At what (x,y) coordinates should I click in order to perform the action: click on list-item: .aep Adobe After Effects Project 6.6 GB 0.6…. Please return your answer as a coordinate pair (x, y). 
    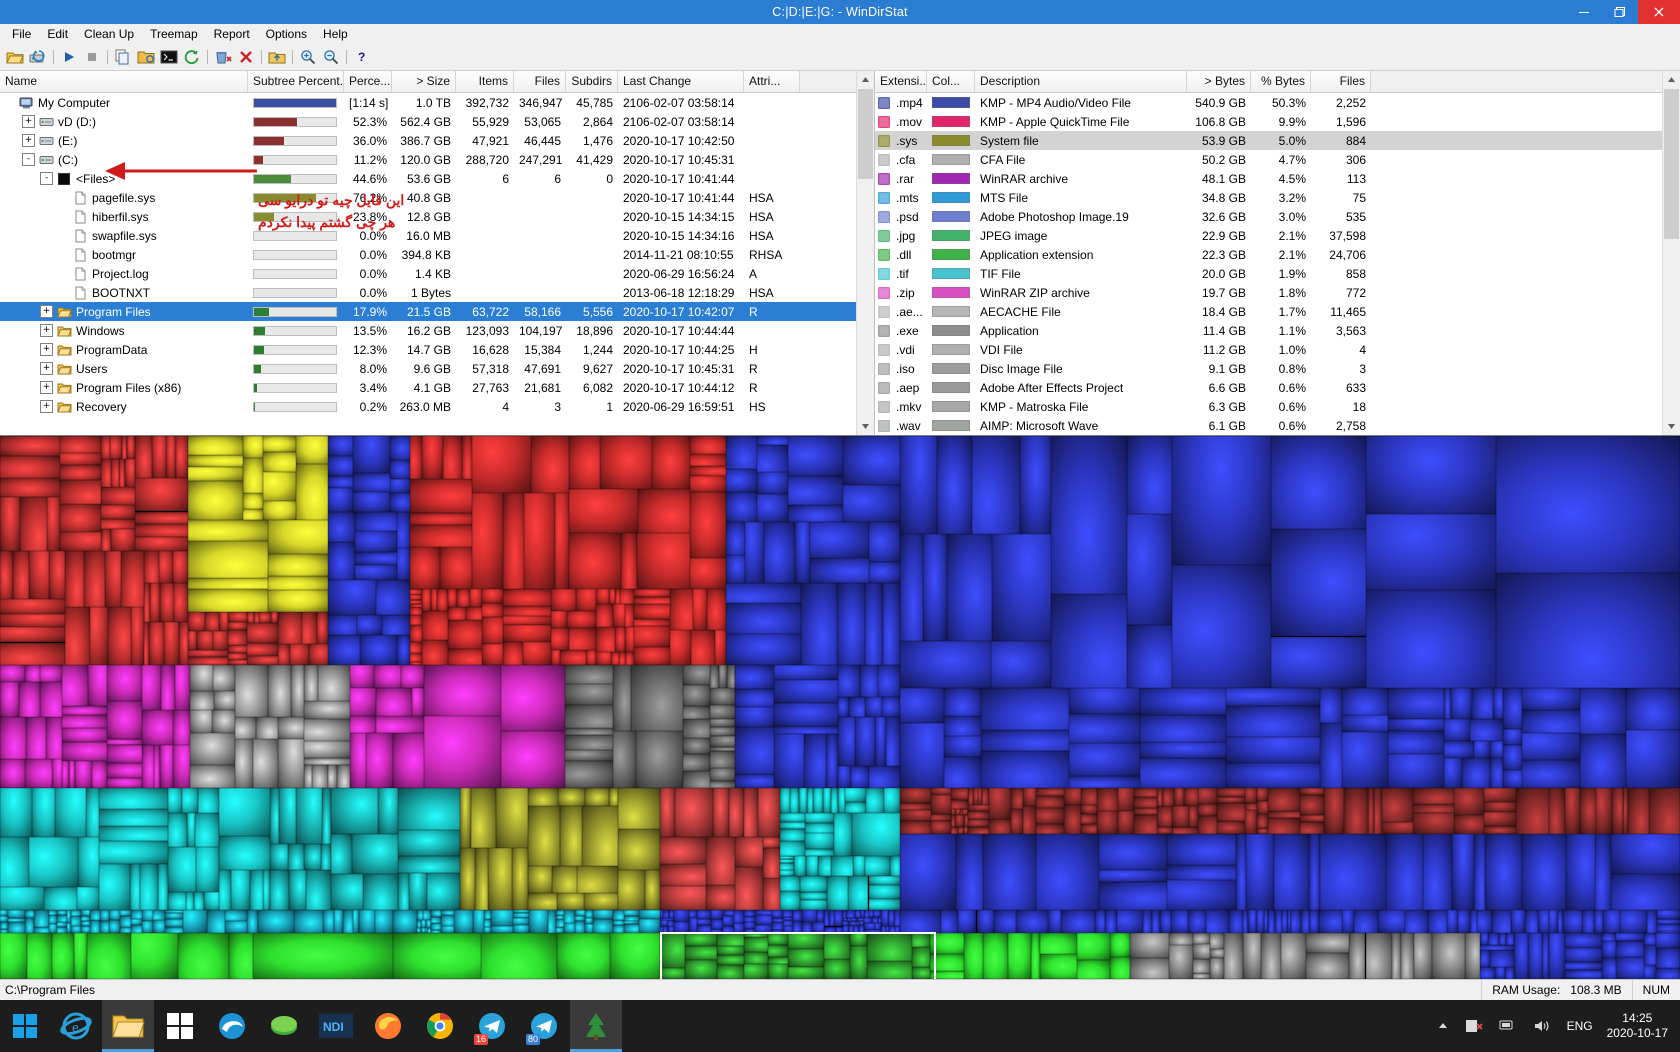
    Looking at the image, I should click on (1277, 387).